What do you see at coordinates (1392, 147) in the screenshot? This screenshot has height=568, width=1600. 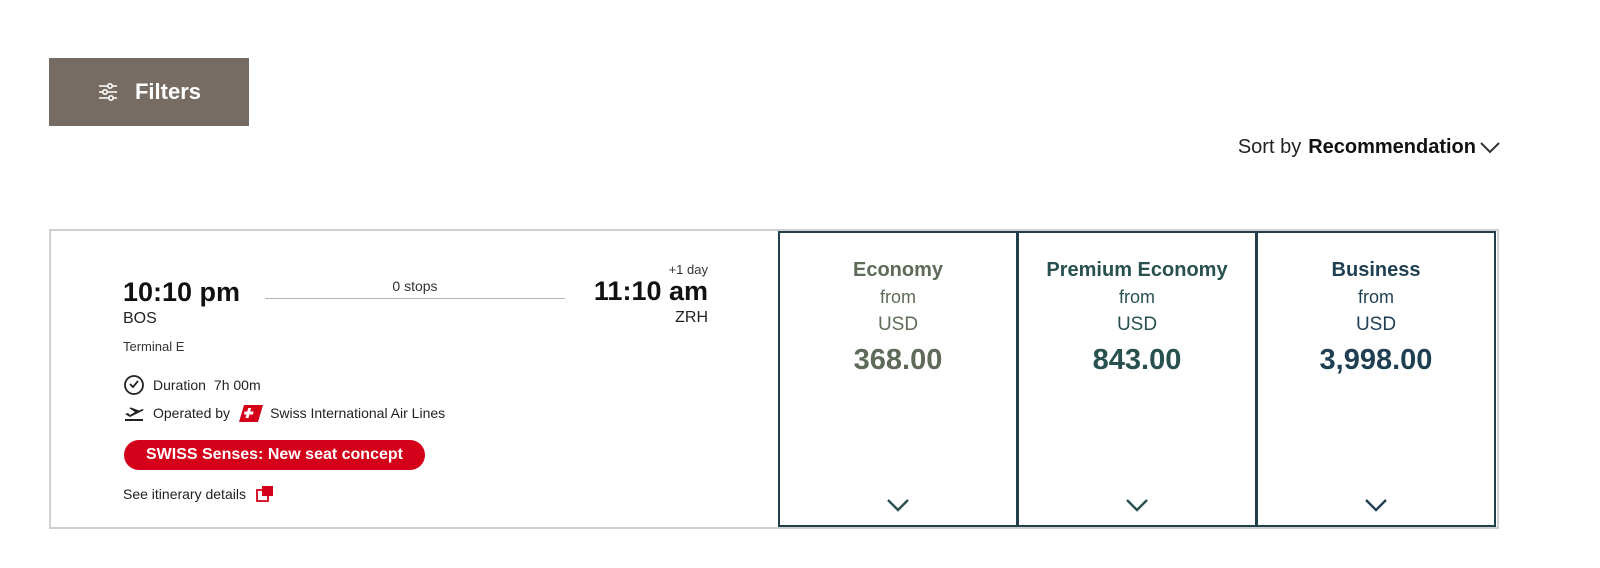 I see `sort-value: Recommendation` at bounding box center [1392, 147].